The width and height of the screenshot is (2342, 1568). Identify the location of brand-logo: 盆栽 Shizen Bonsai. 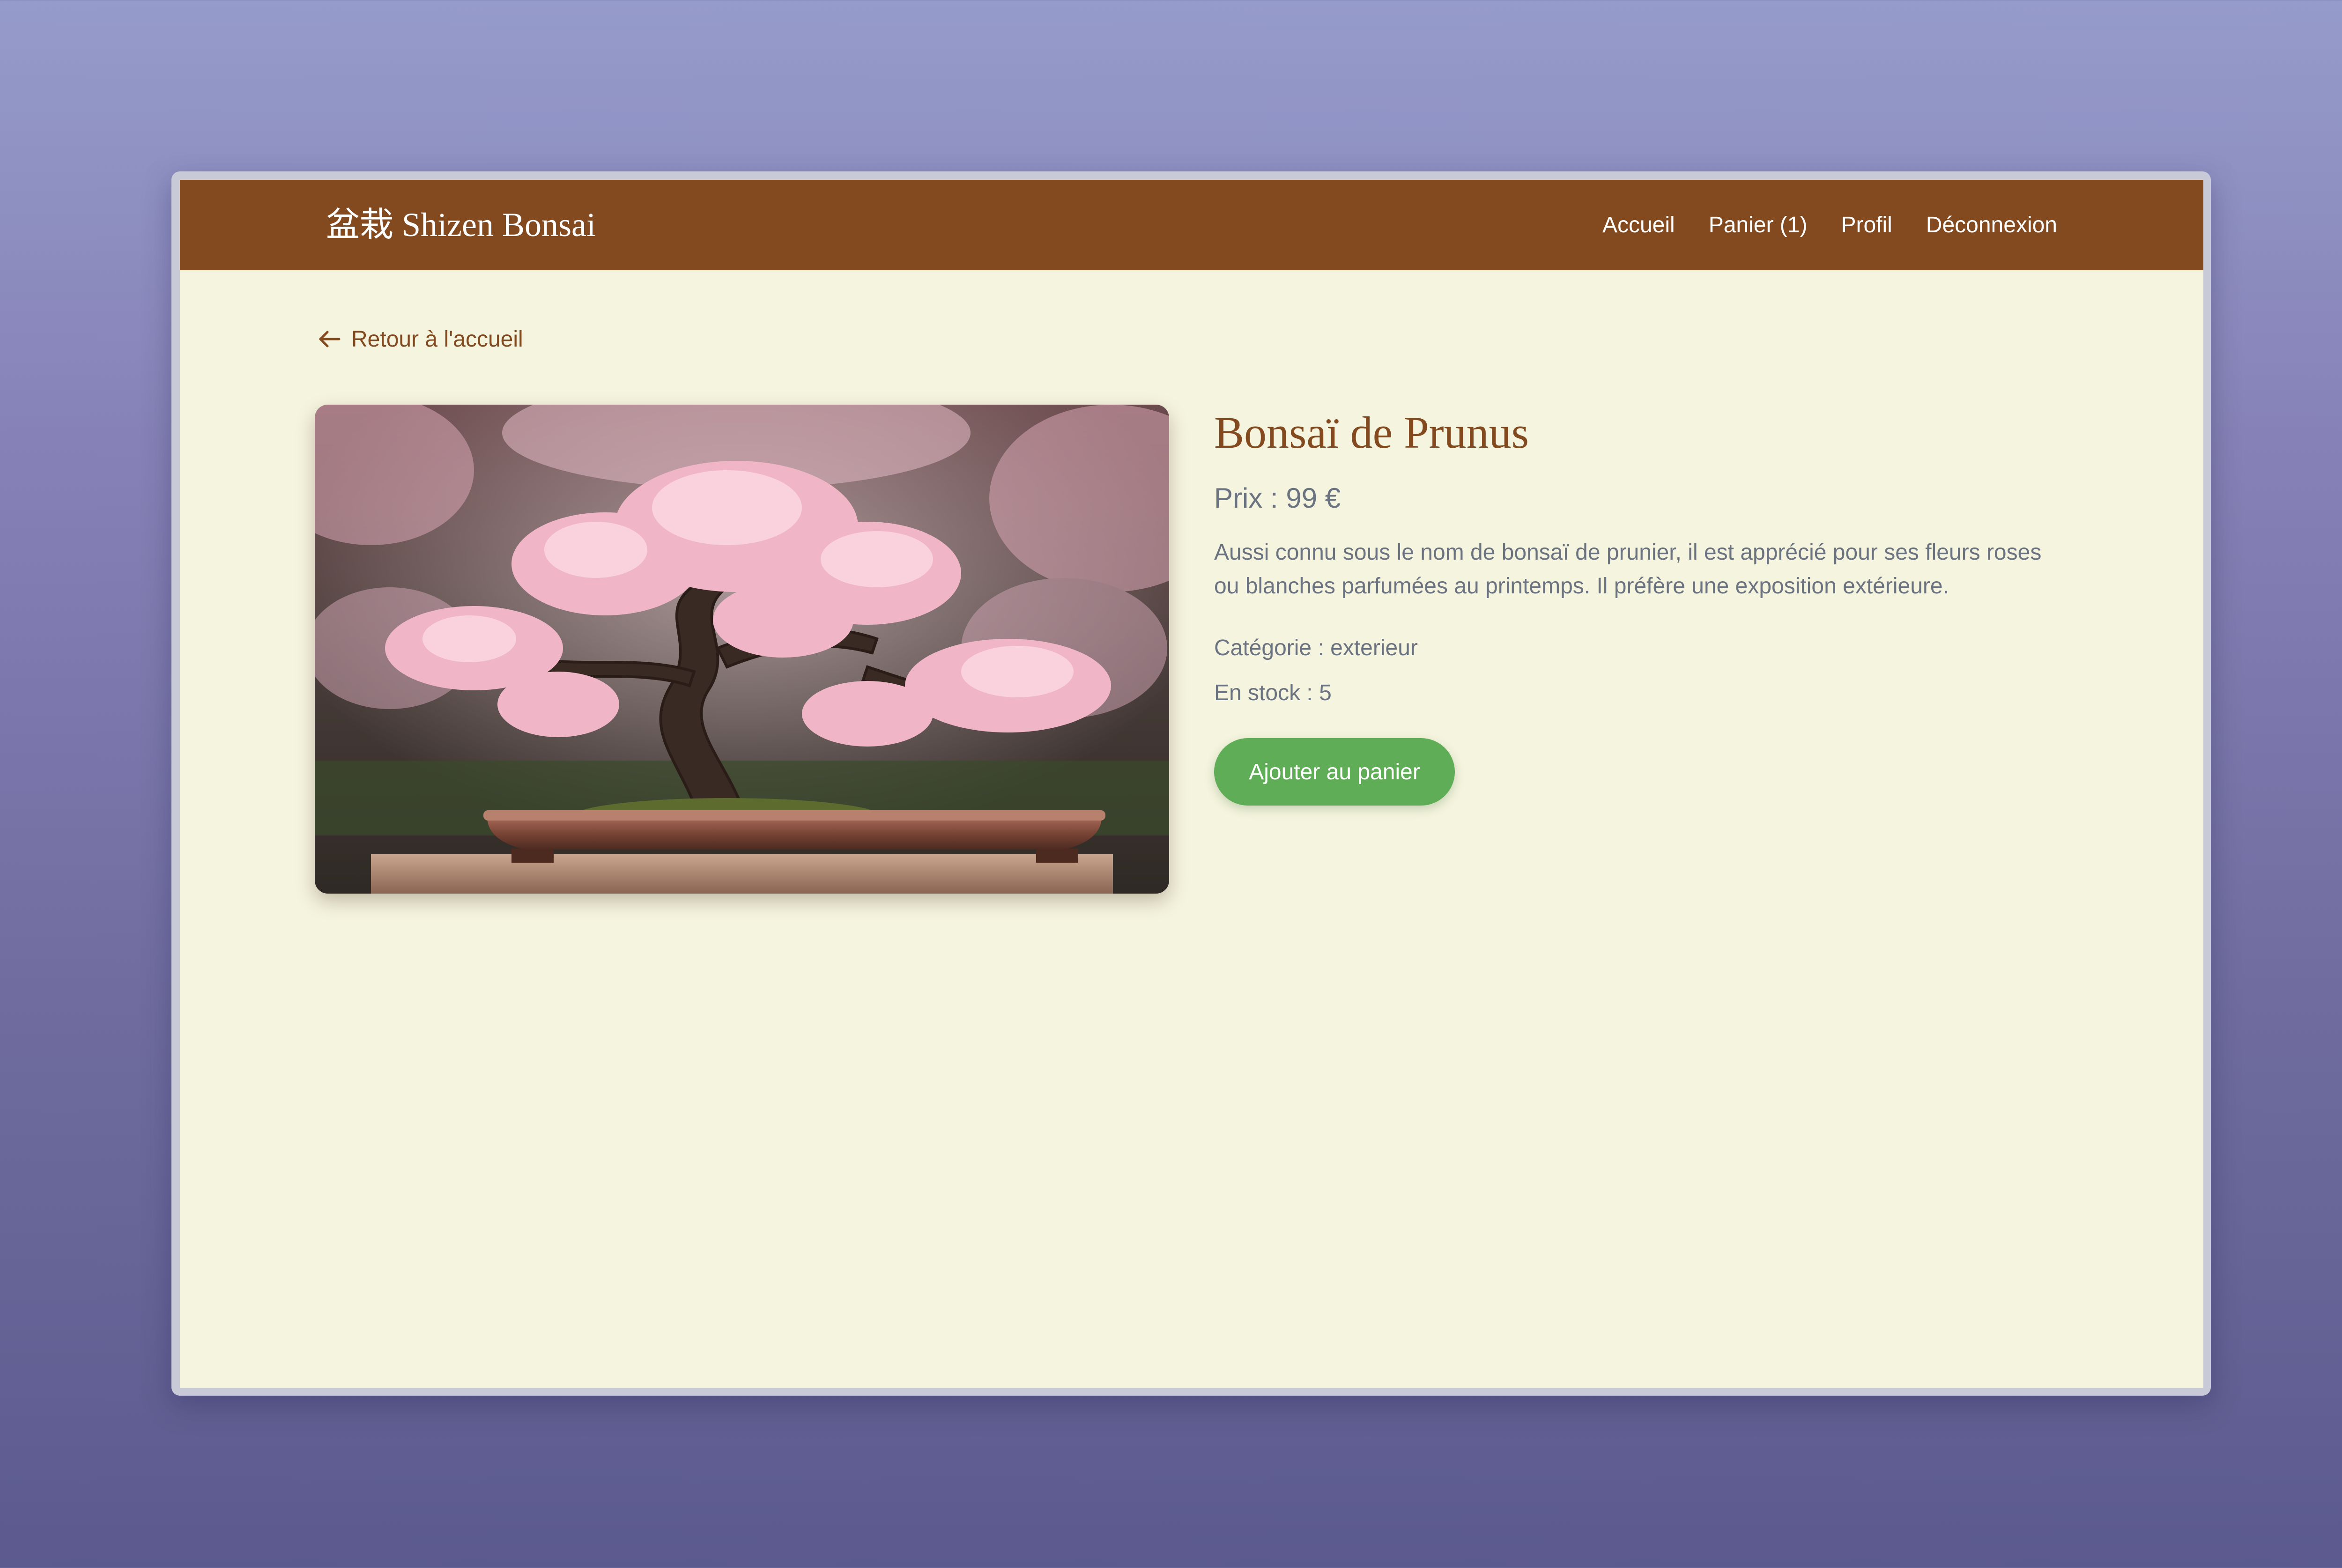
(461, 225).